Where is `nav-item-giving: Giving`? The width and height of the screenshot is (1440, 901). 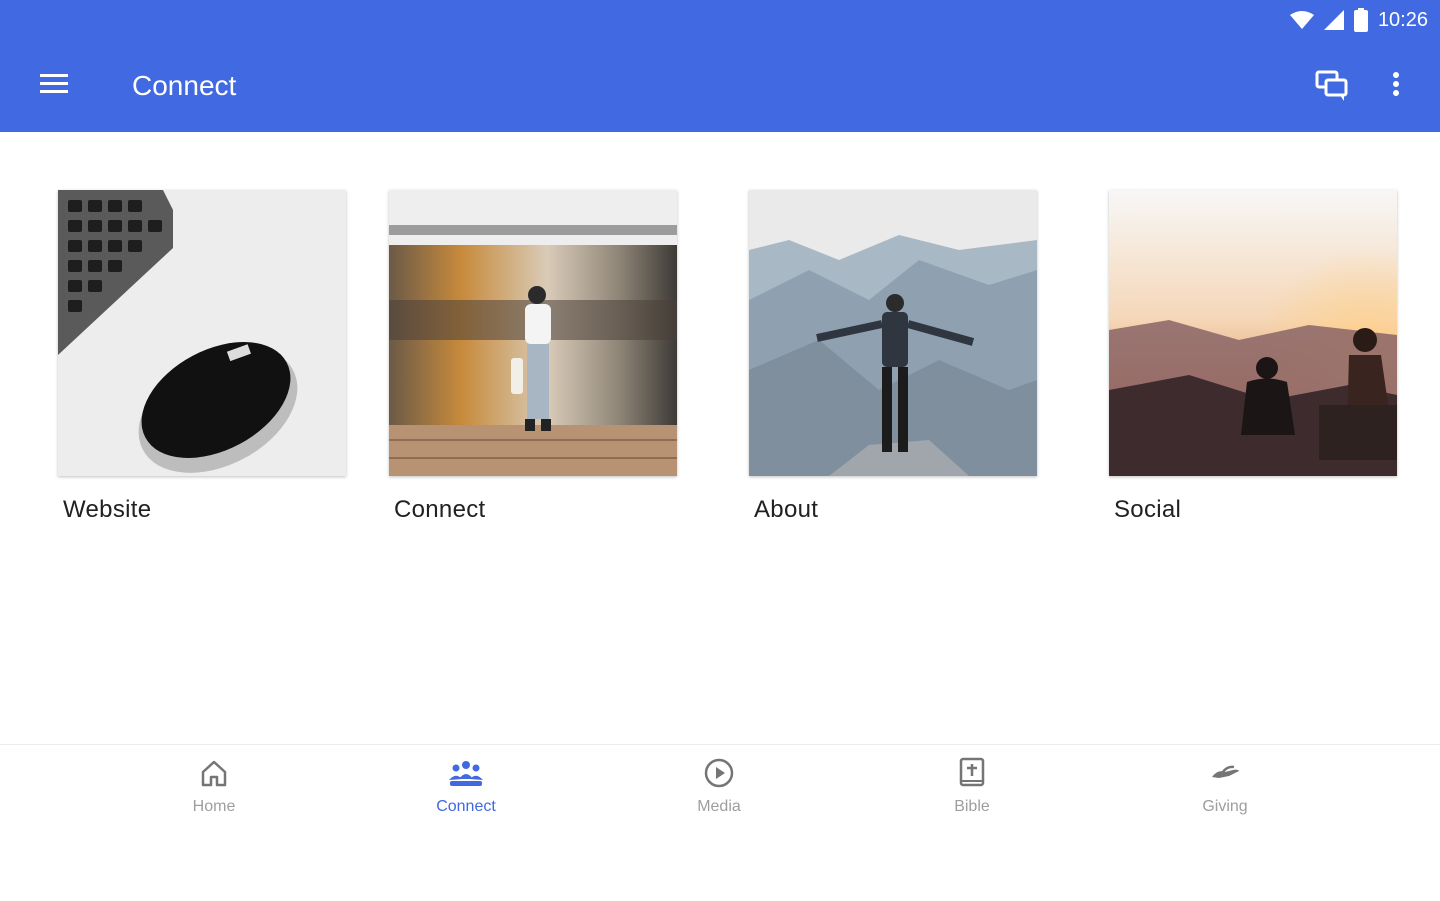
nav-item-giving: Giving is located at coordinates (1225, 786).